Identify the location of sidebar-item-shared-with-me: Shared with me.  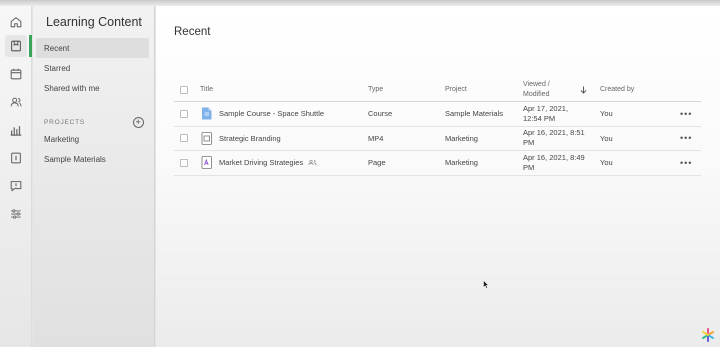
(92, 88).